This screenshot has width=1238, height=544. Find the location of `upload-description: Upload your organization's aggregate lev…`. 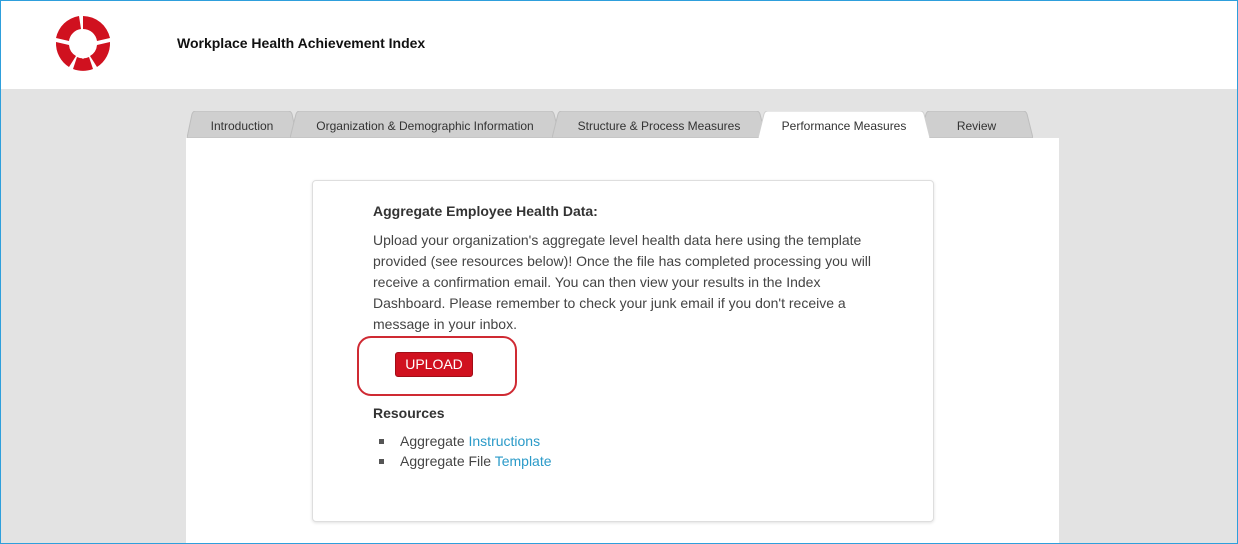

upload-description: Upload your organization's aggregate lev… is located at coordinates (622, 282).